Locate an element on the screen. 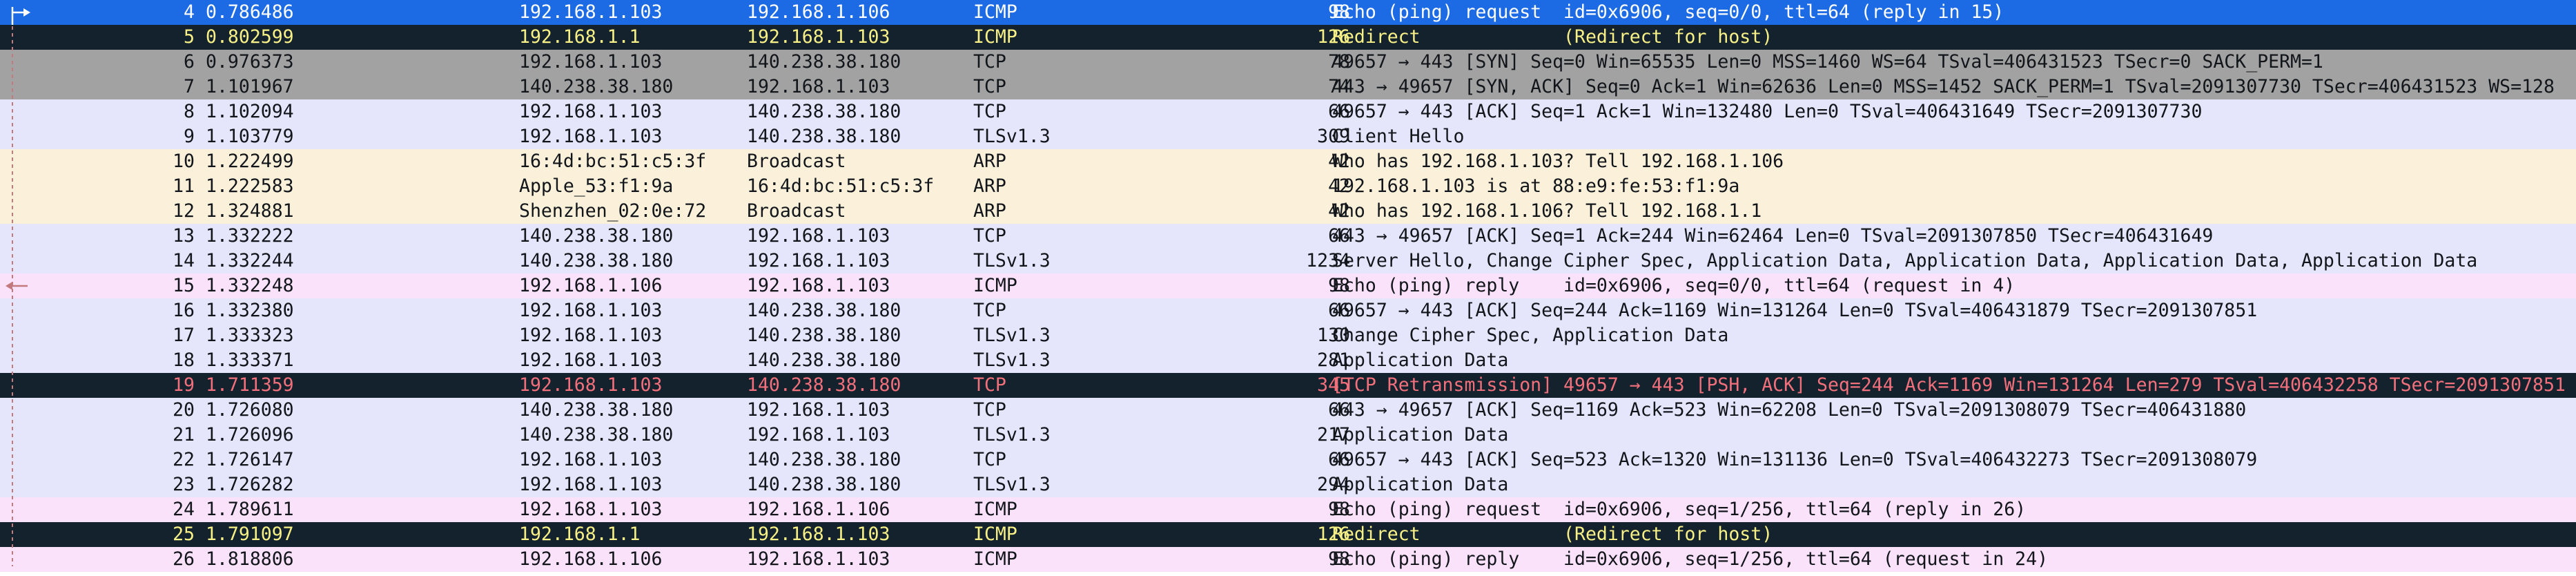 This screenshot has width=2576, height=576. packet-time: 0.786486 is located at coordinates (250, 12).